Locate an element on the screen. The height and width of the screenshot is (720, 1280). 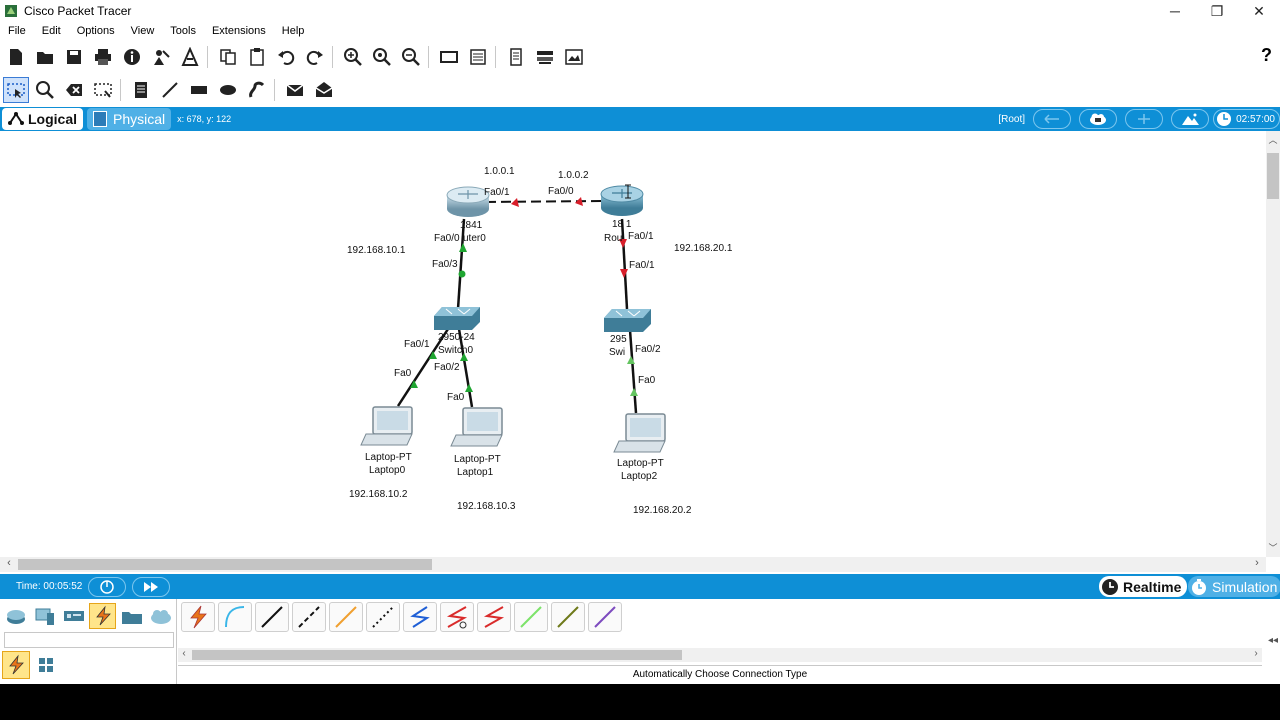
serial-dce-button is located at coordinates (457, 617).